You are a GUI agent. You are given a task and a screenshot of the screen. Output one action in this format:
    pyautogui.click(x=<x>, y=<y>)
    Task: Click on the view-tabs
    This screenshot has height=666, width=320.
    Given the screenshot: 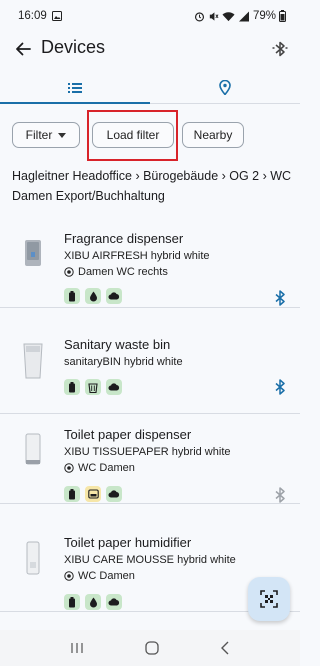 What is the action you would take?
    pyautogui.click(x=150, y=88)
    